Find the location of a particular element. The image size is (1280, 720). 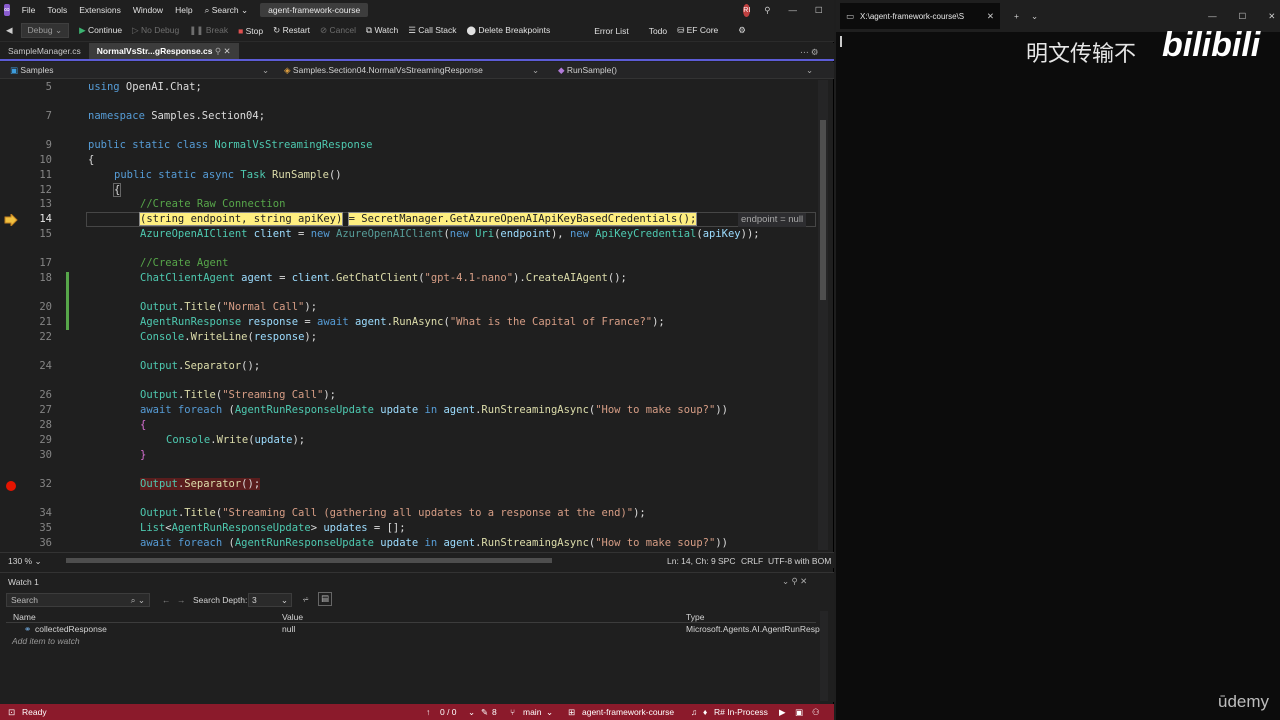

watch-row-name: collectedResponse is located at coordinates (71, 629).